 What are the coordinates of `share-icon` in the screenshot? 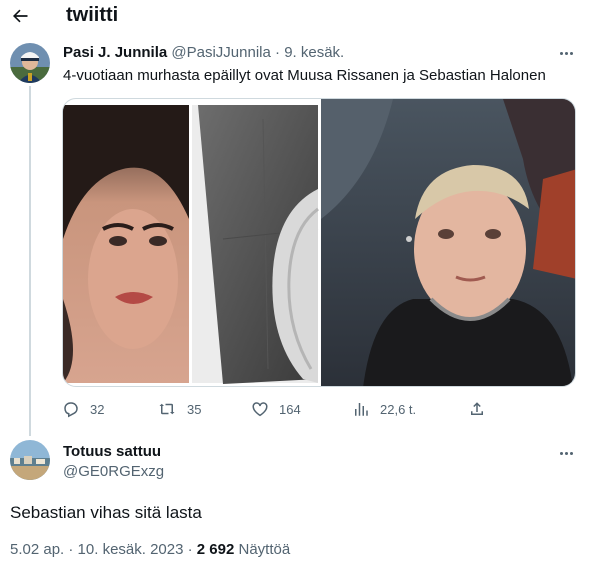 It's located at (477, 408).